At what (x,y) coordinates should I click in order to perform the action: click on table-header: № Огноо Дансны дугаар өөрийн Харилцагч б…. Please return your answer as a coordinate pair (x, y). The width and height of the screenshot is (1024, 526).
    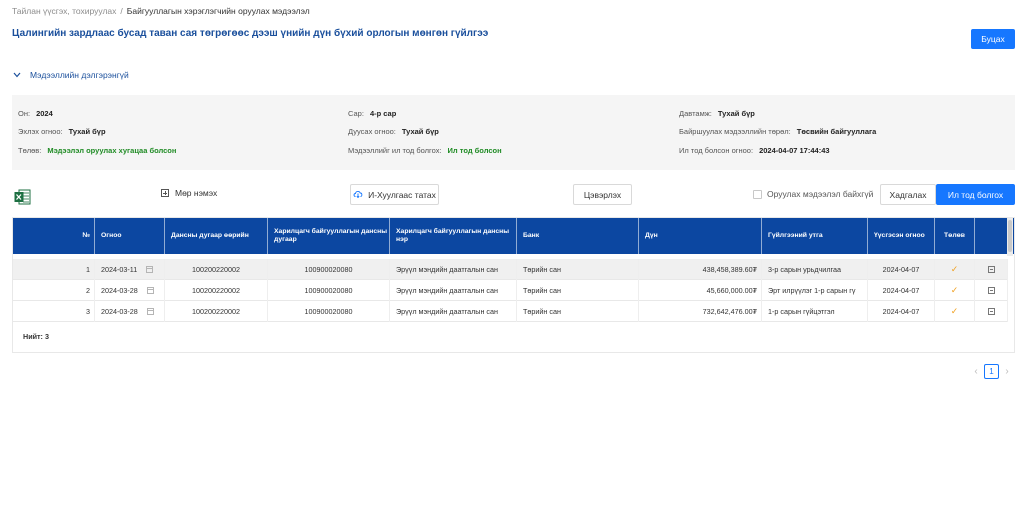
    Looking at the image, I should click on (513, 236).